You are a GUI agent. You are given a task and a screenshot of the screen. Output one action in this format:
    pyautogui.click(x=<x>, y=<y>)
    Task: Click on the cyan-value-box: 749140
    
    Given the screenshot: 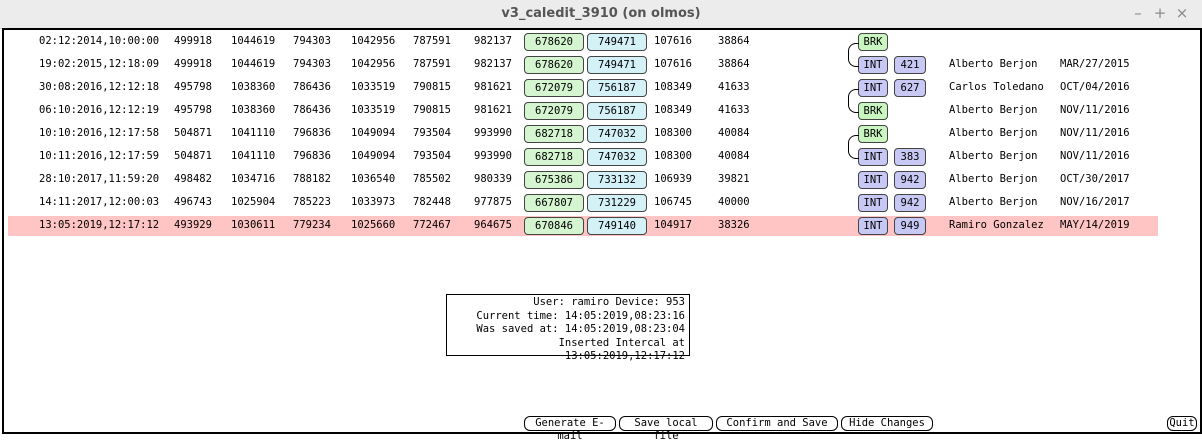 What is the action you would take?
    pyautogui.click(x=617, y=226)
    